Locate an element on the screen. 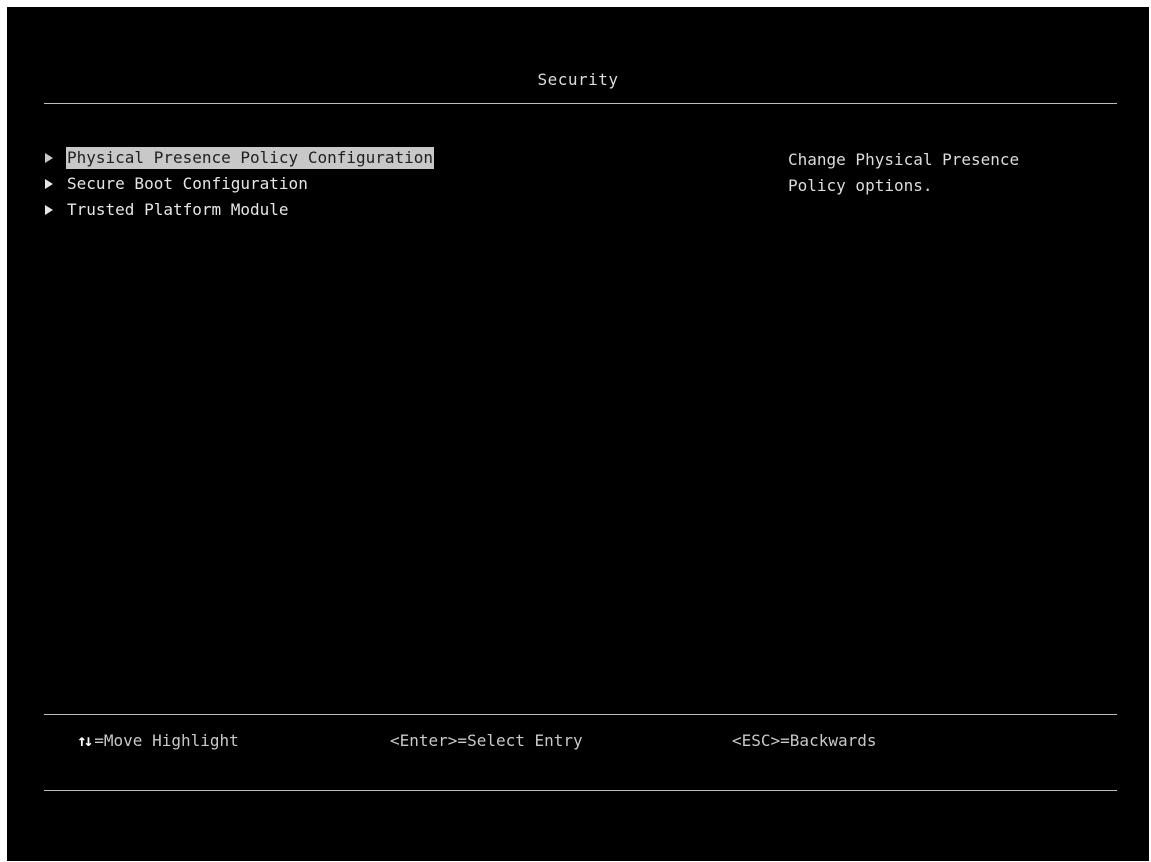 This screenshot has height=862, width=1151. help-line: Policy options. is located at coordinates (860, 185).